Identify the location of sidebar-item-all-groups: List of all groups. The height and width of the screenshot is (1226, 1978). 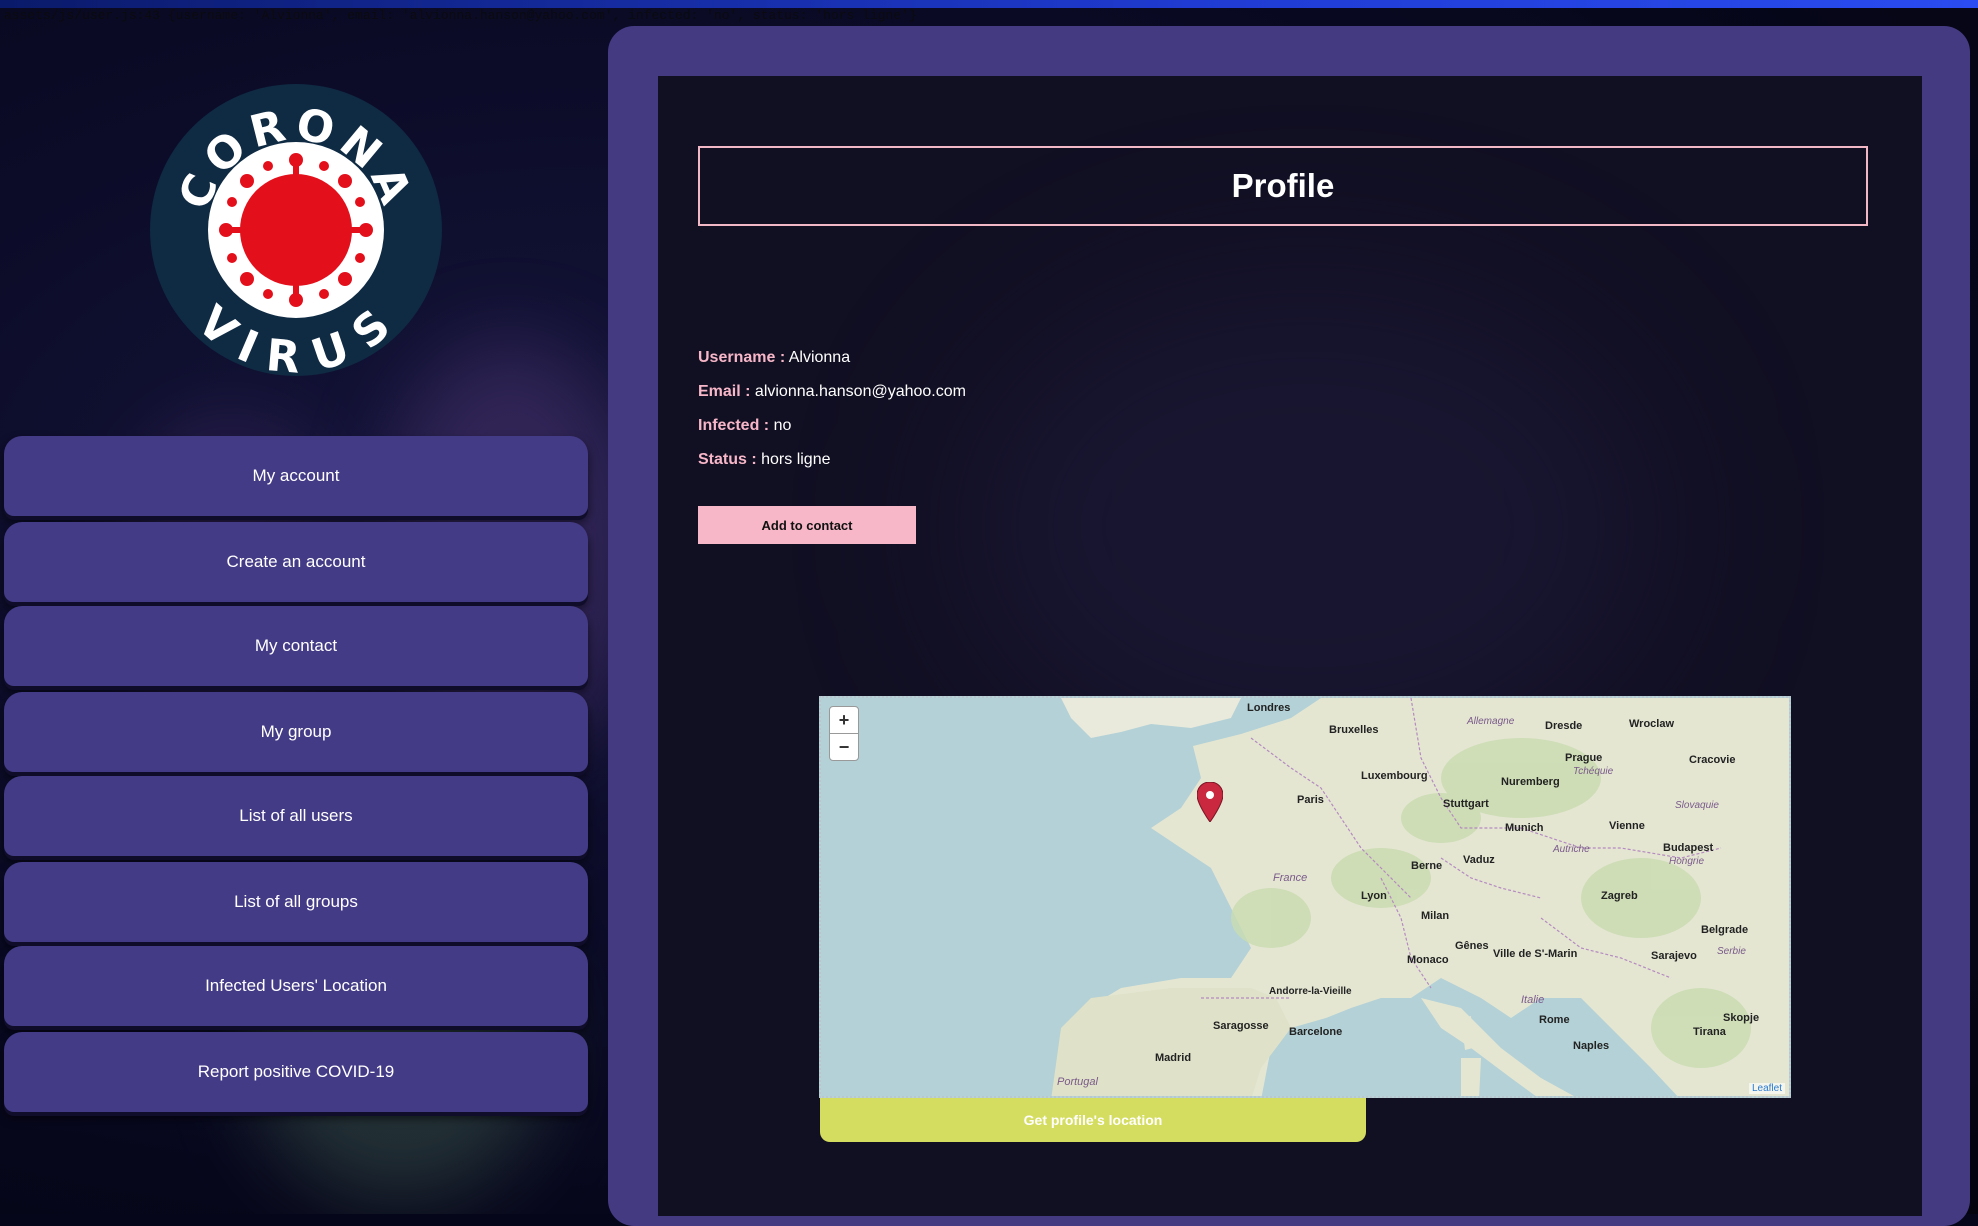
(296, 902).